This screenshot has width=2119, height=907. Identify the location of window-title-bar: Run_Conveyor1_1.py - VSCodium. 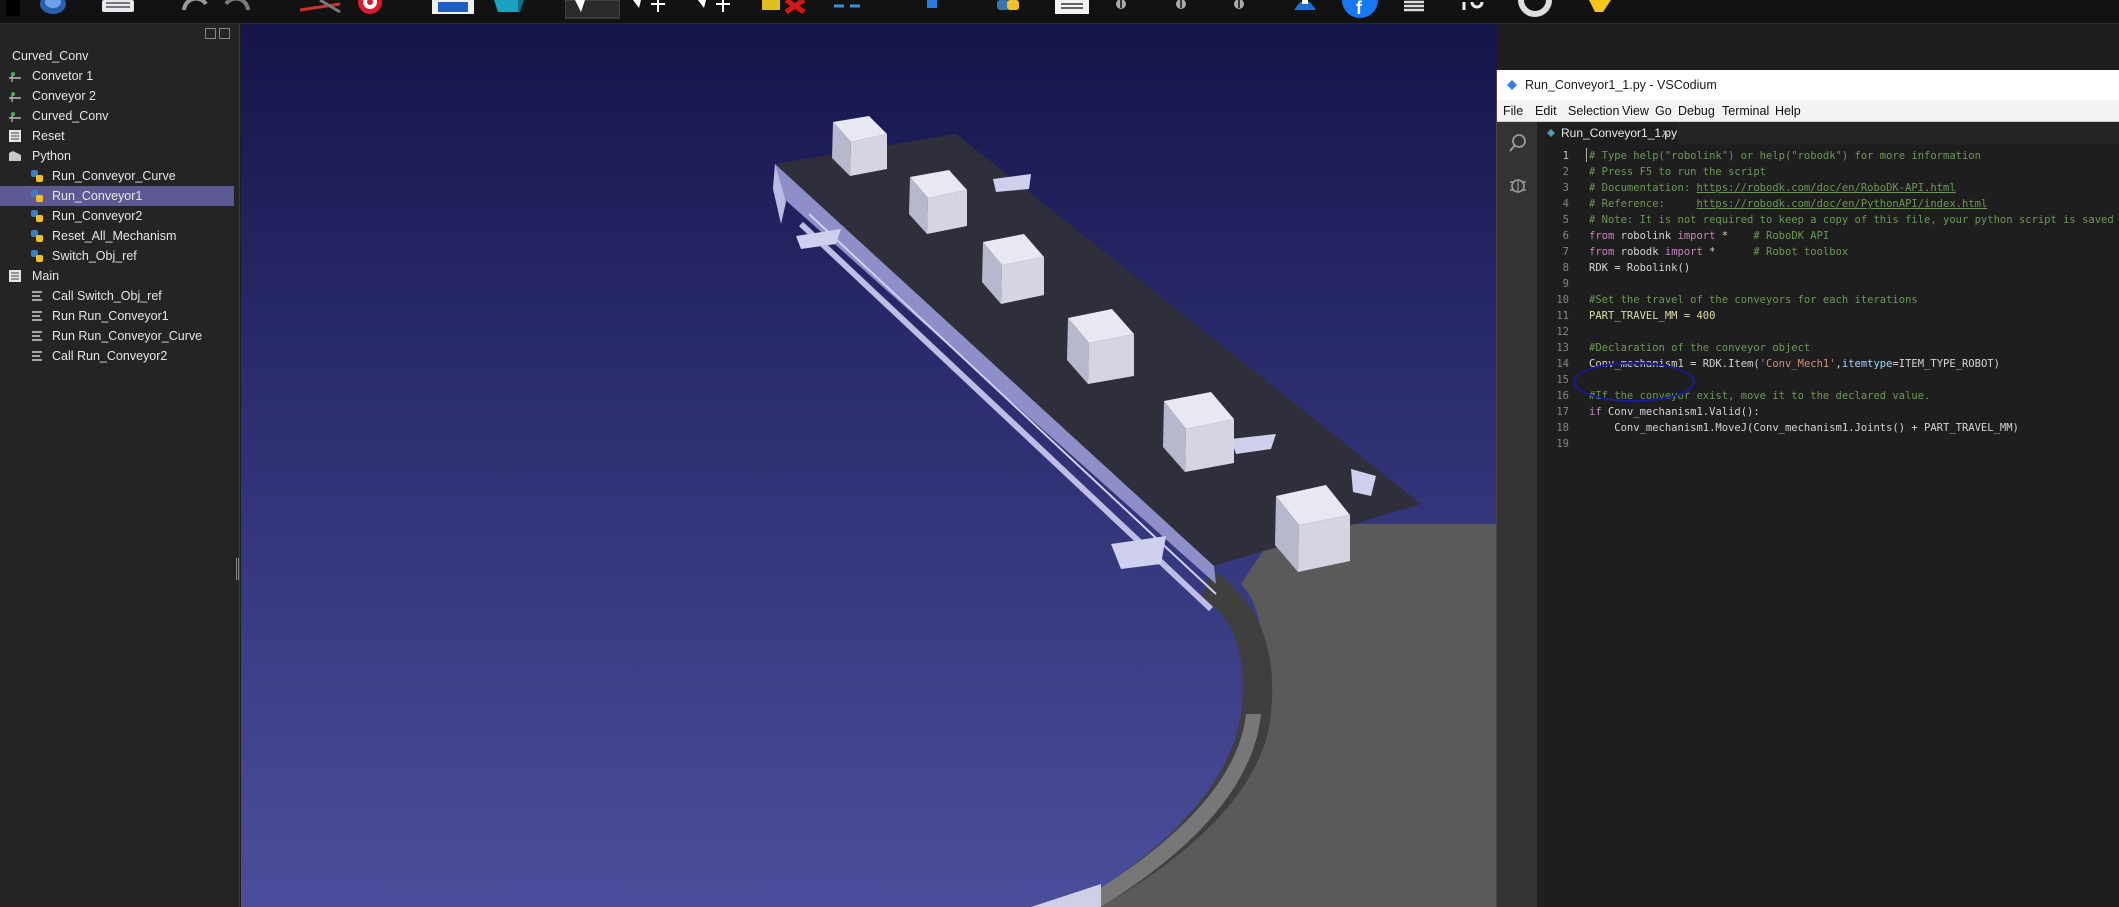
(1808, 85).